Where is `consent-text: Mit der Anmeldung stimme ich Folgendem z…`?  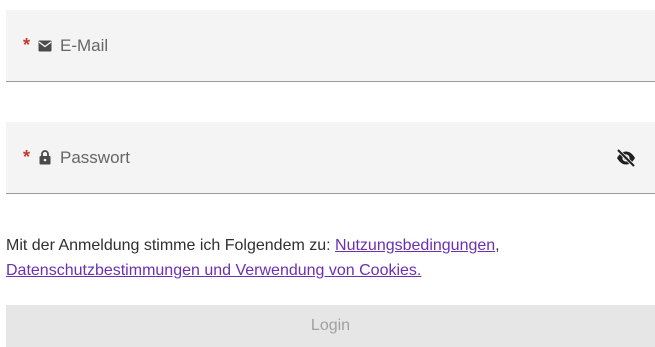
consent-text: Mit der Anmeldung stimme ich Folgendem z… is located at coordinates (326, 258).